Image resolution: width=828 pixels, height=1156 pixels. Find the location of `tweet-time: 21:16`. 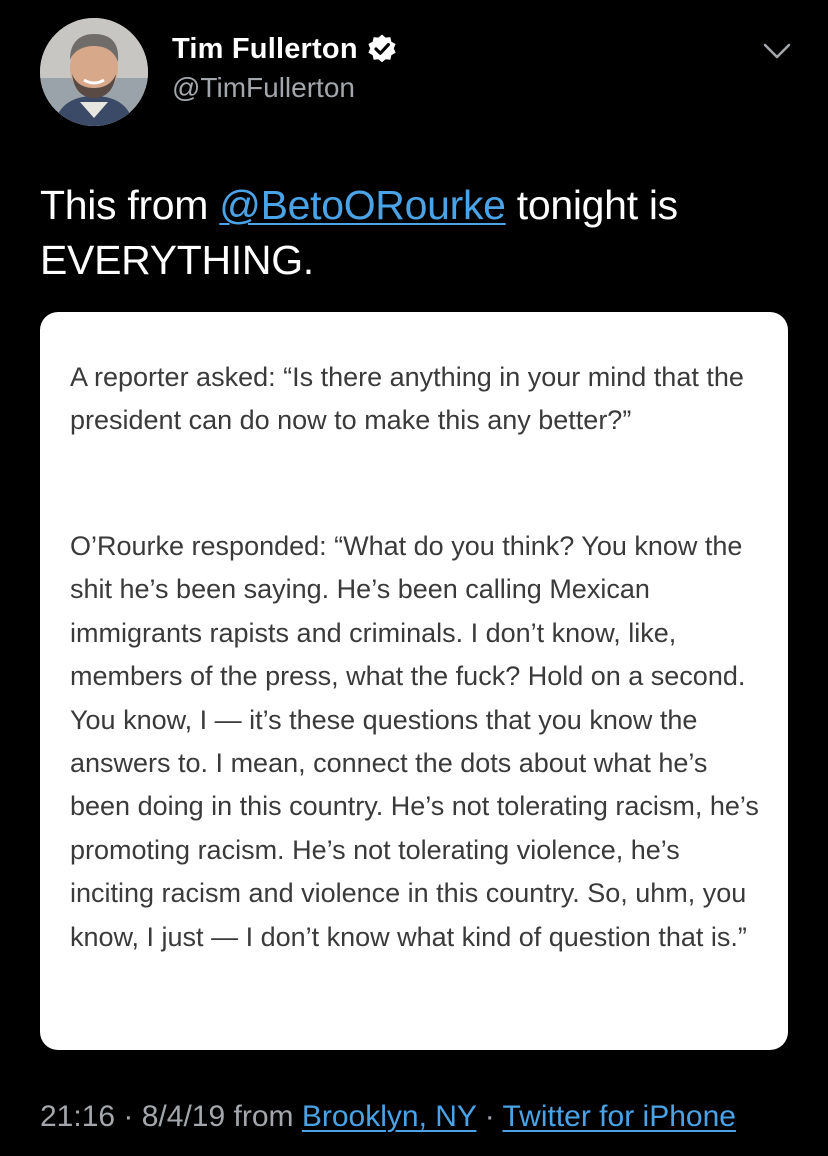

tweet-time: 21:16 is located at coordinates (78, 1116).